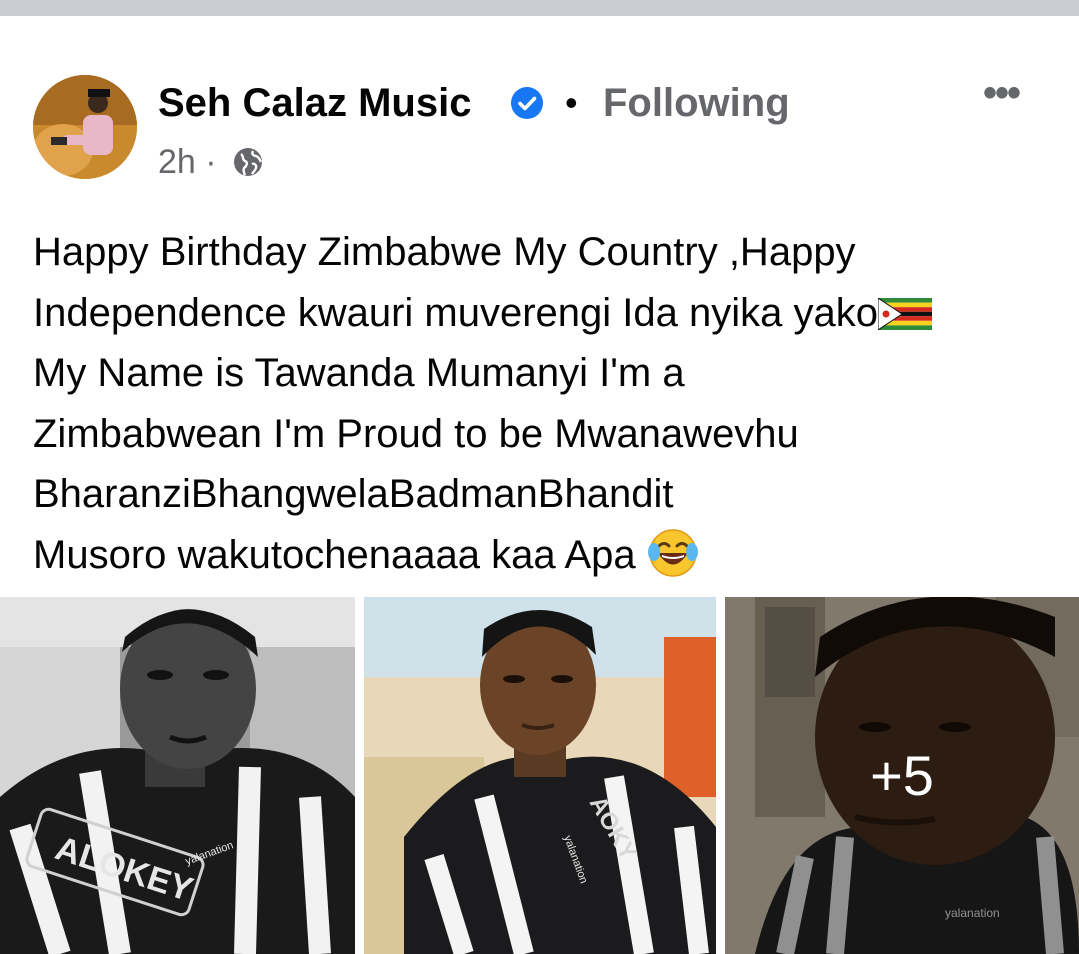 The width and height of the screenshot is (1079, 954). Describe the element at coordinates (177, 775) in the screenshot. I see `post-photo: ALOKEY yalanation` at that location.